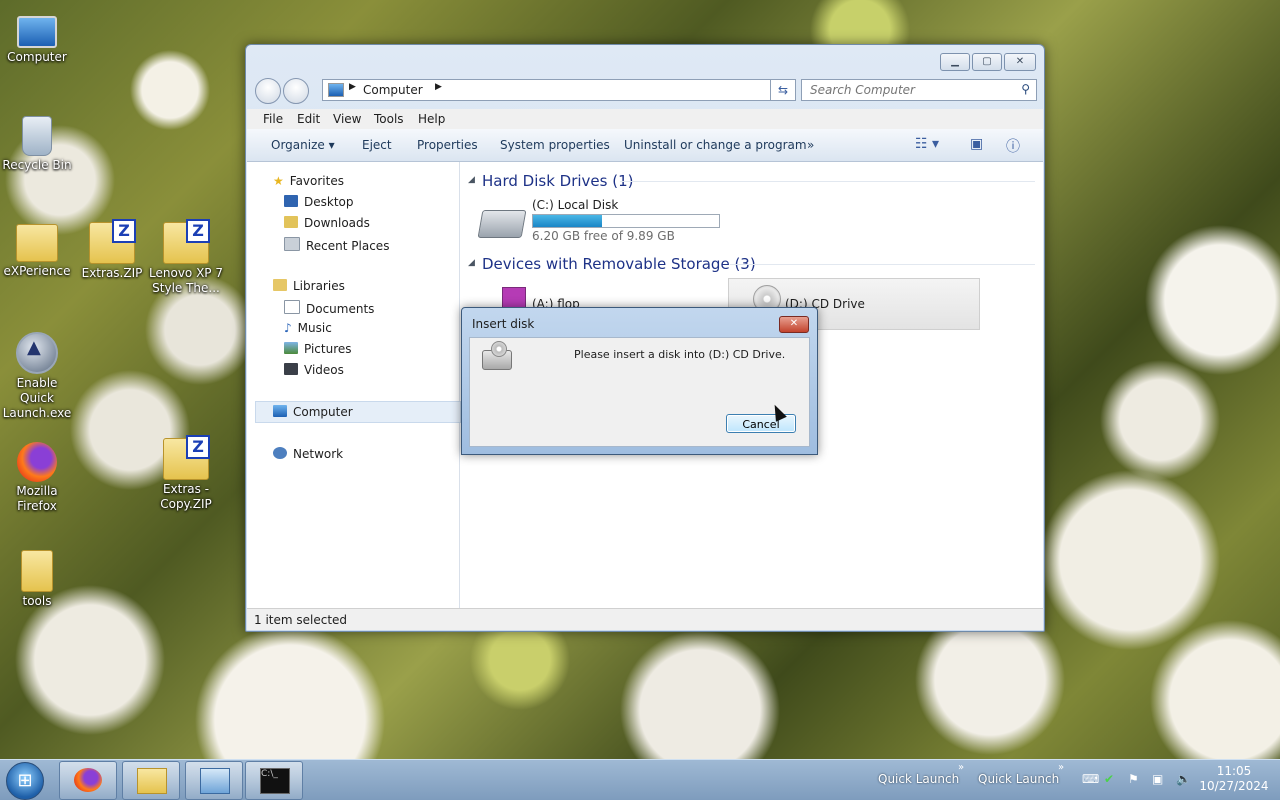 This screenshot has height=800, width=1280. Describe the element at coordinates (1133, 779) in the screenshot. I see `action-center-flag-icon: ⚑` at that location.